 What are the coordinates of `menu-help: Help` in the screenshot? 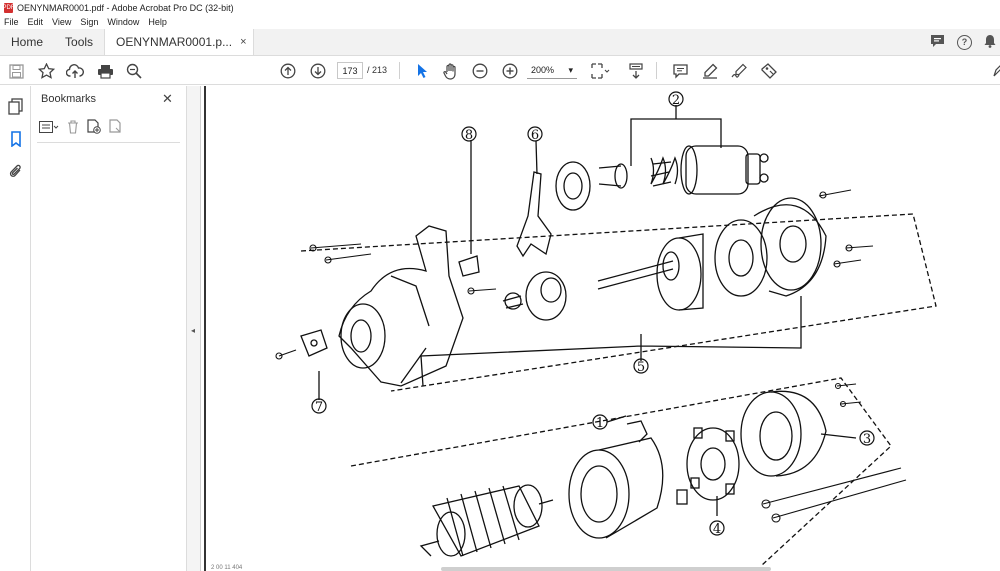 It's located at (157, 22).